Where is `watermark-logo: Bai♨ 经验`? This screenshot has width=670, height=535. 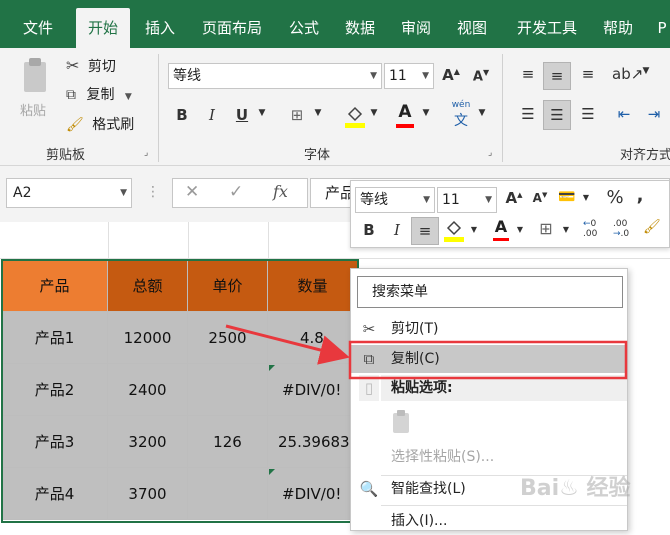
watermark-logo: Bai♨ 经验 is located at coordinates (575, 488).